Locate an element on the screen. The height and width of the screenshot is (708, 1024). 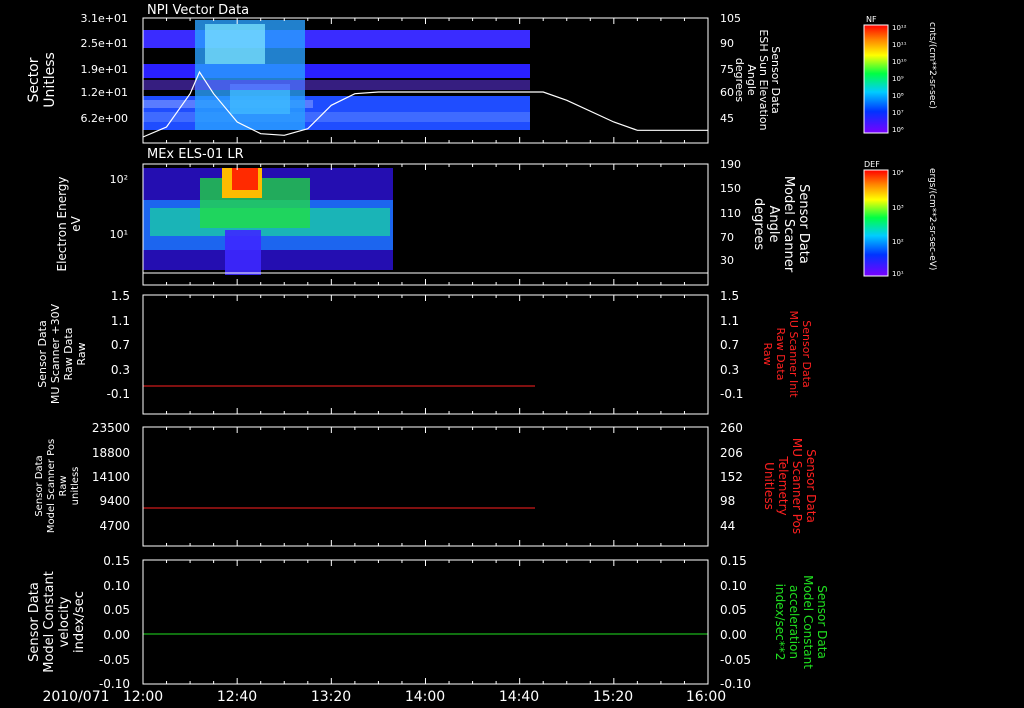
x-tick-label: 12:40 is located at coordinates (237, 697).